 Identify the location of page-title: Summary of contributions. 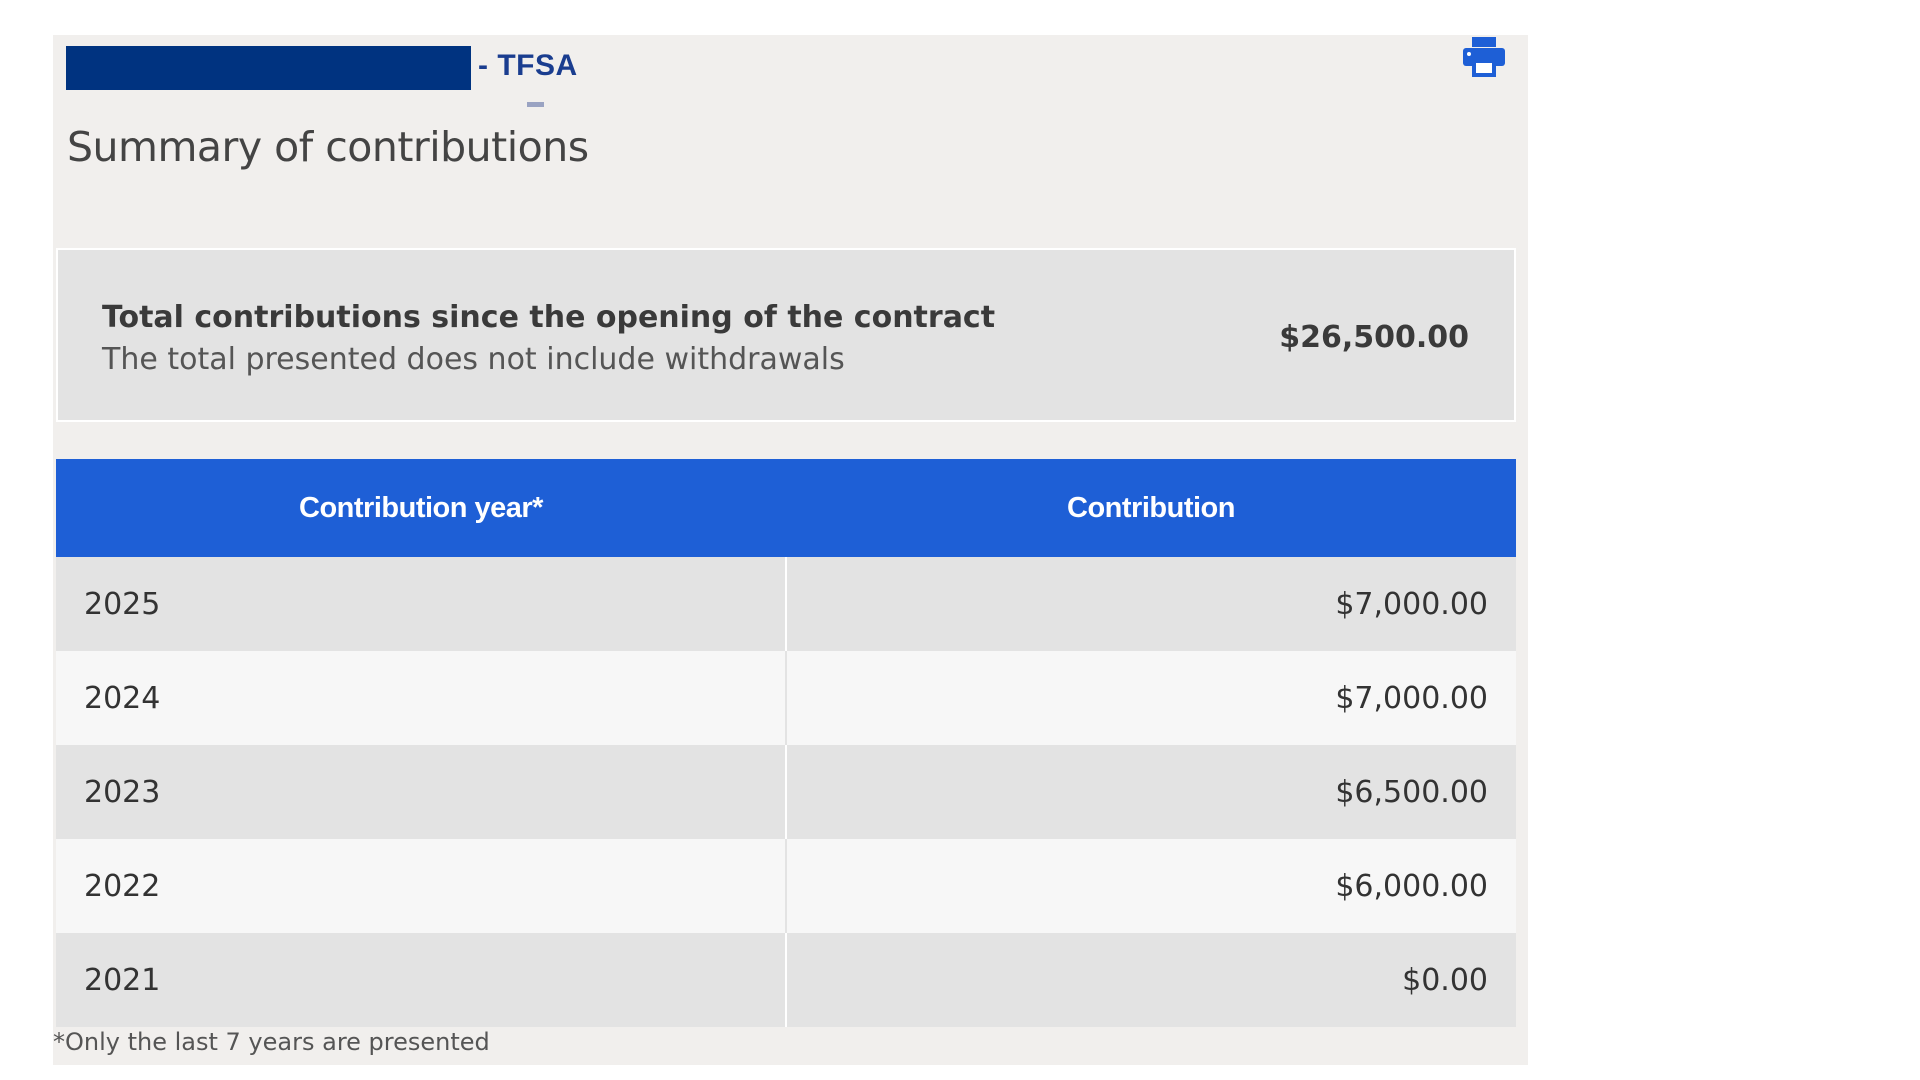
(328, 147).